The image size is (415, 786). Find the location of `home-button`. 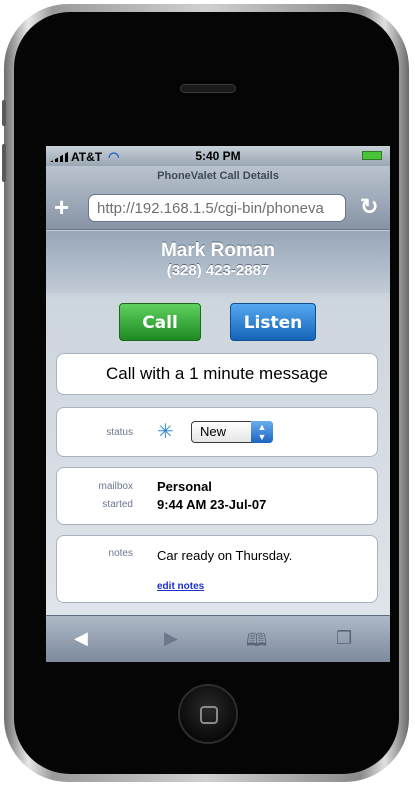

home-button is located at coordinates (208, 714).